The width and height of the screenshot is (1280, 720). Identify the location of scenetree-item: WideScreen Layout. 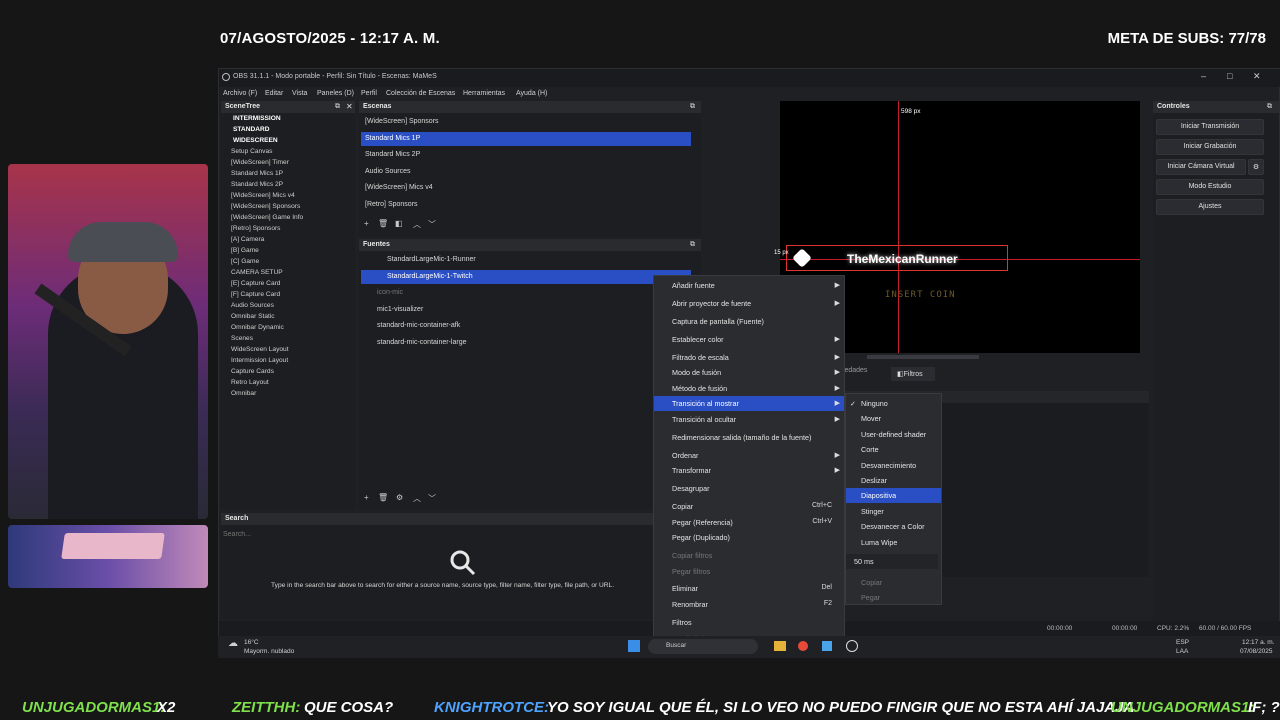
(260, 349).